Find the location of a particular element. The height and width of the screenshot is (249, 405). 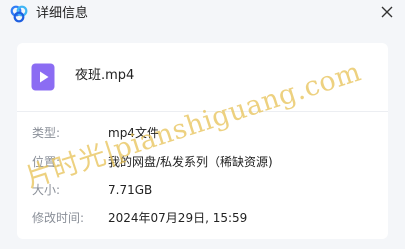

type-value: mp4文件 is located at coordinates (133, 133).